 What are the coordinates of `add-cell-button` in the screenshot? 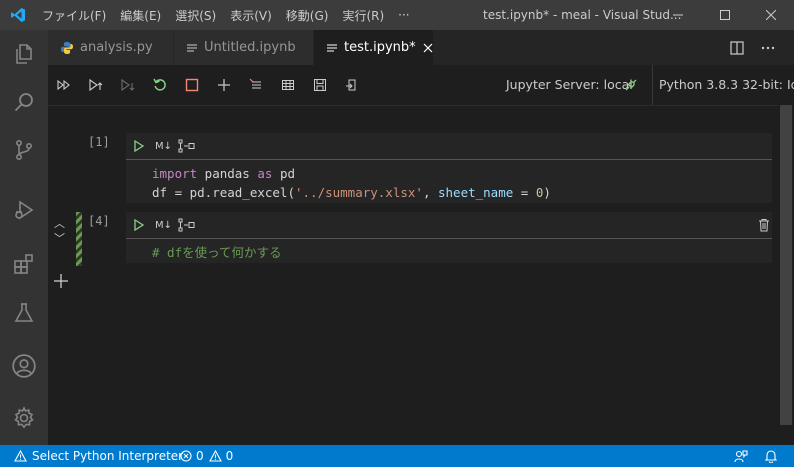 It's located at (224, 85).